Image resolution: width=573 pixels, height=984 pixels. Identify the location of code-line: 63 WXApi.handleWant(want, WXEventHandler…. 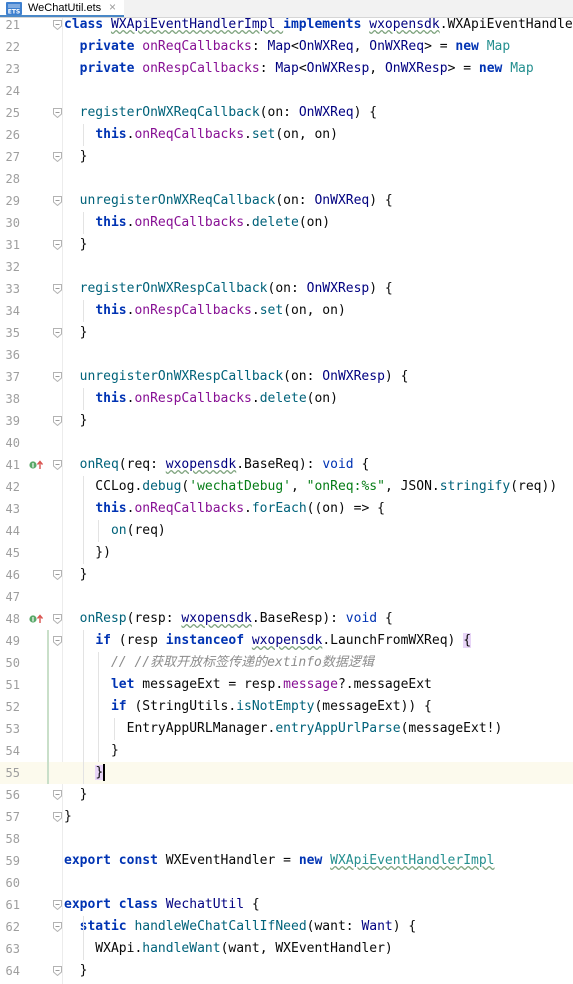
(286, 949).